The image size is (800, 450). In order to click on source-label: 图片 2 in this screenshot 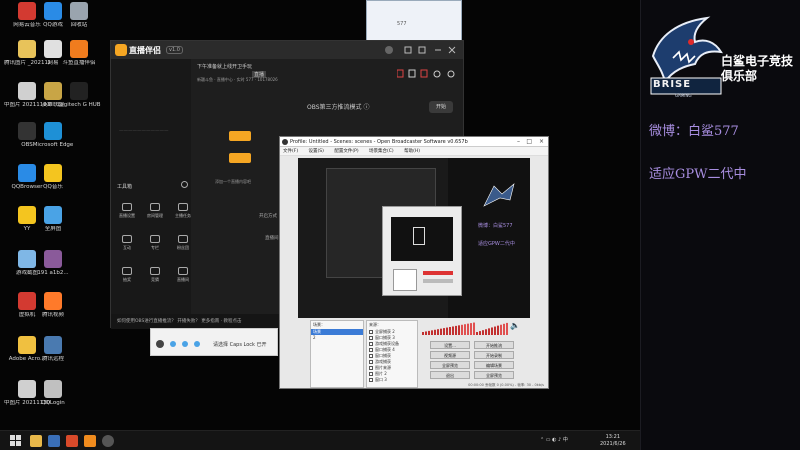, I will do `click(381, 373)`.